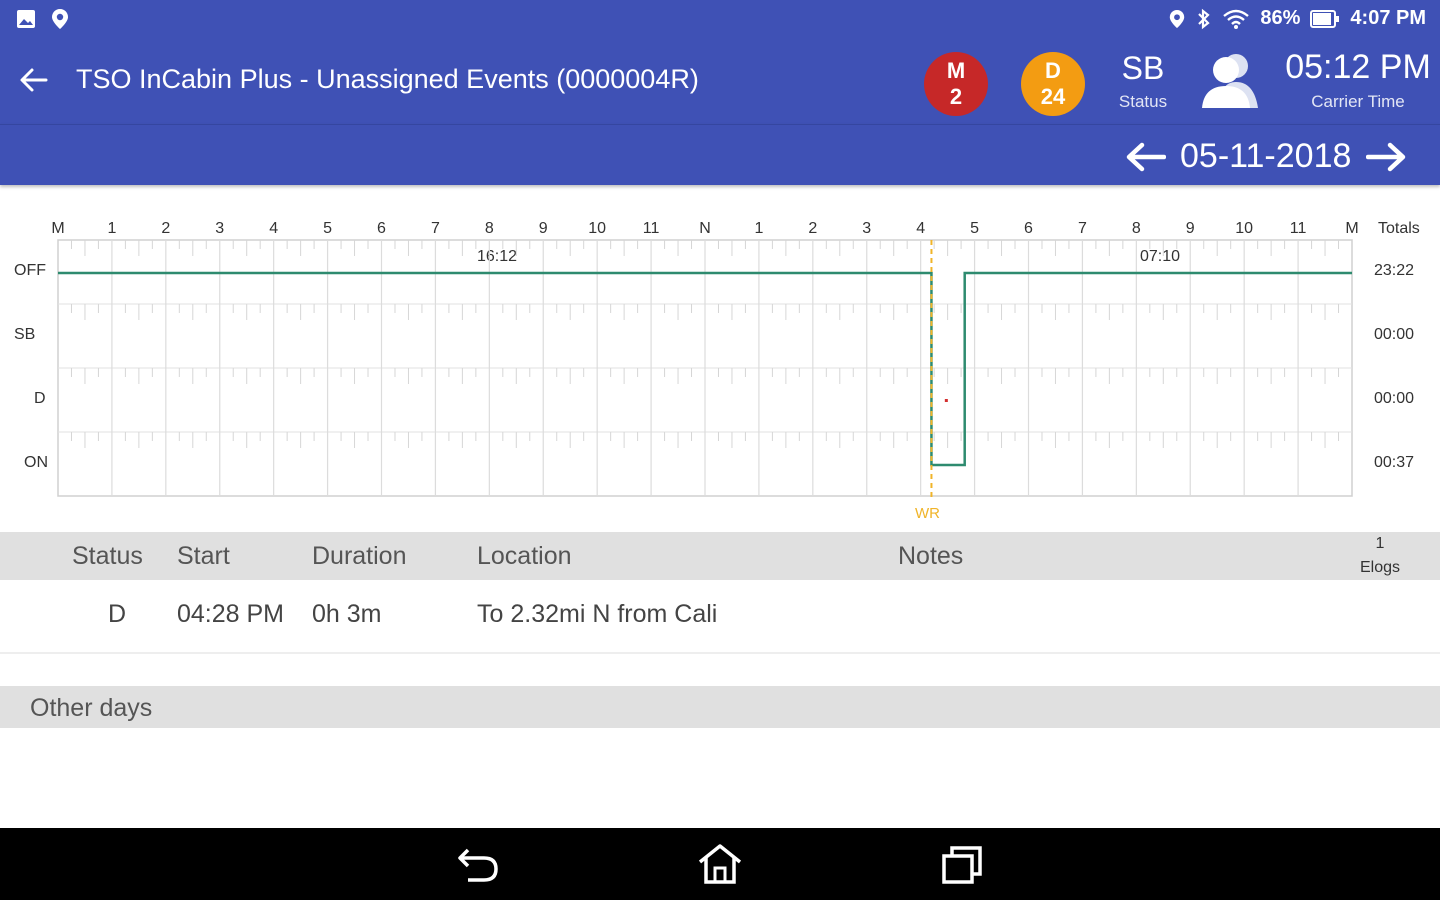  Describe the element at coordinates (1388, 18) in the screenshot. I see `system-time: 4:07 PM` at that location.